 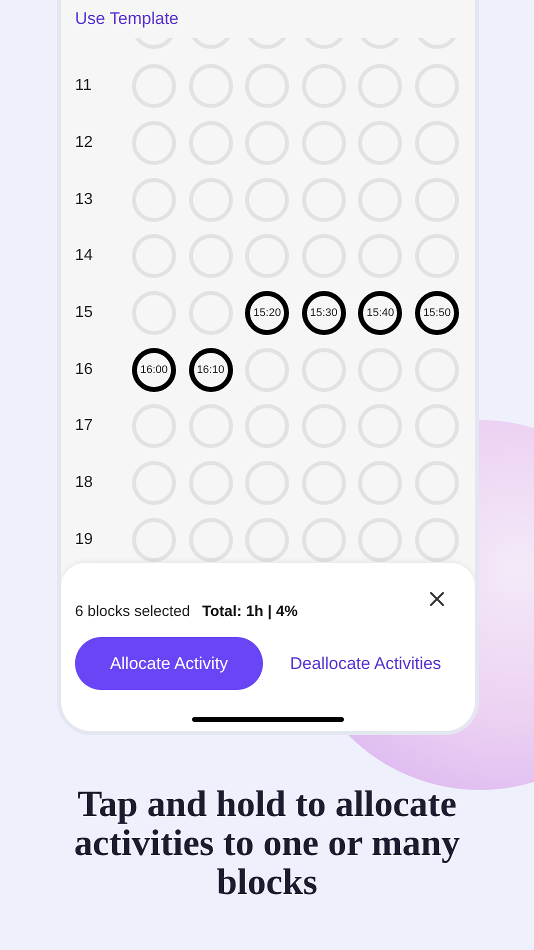 I want to click on time-block: 15:30, so click(x=324, y=313).